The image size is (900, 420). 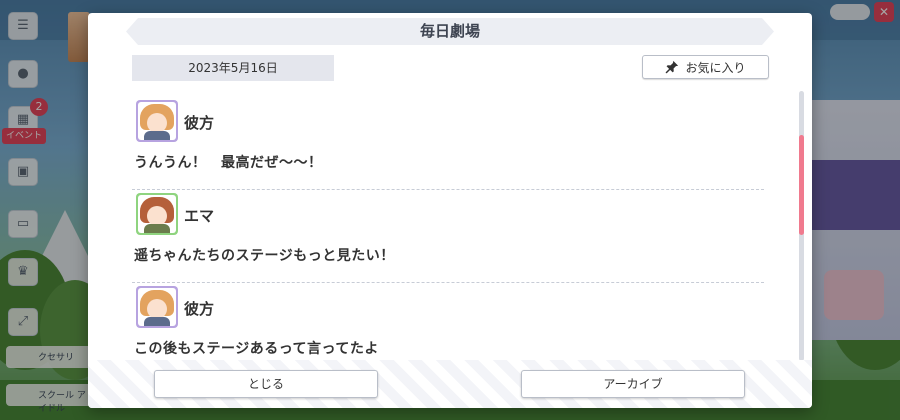 I want to click on scrollbar-thumb, so click(x=801, y=185).